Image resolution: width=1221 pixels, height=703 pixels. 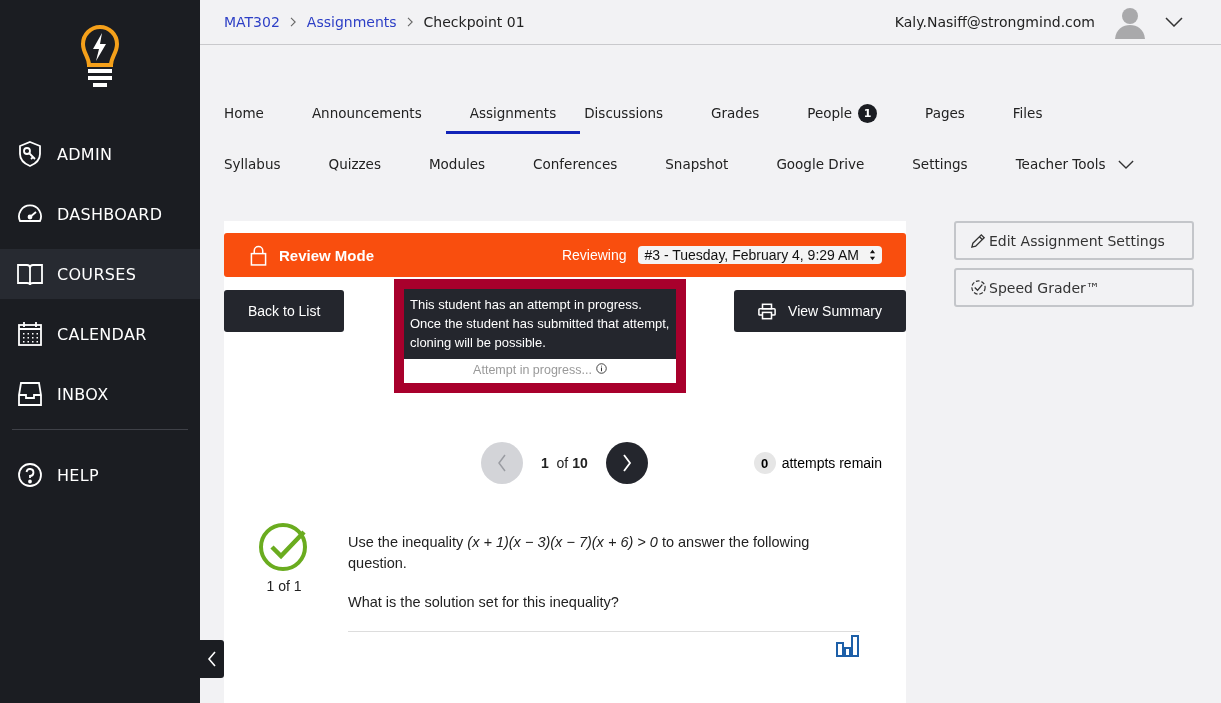 What do you see at coordinates (30, 475) in the screenshot?
I see `help-icon` at bounding box center [30, 475].